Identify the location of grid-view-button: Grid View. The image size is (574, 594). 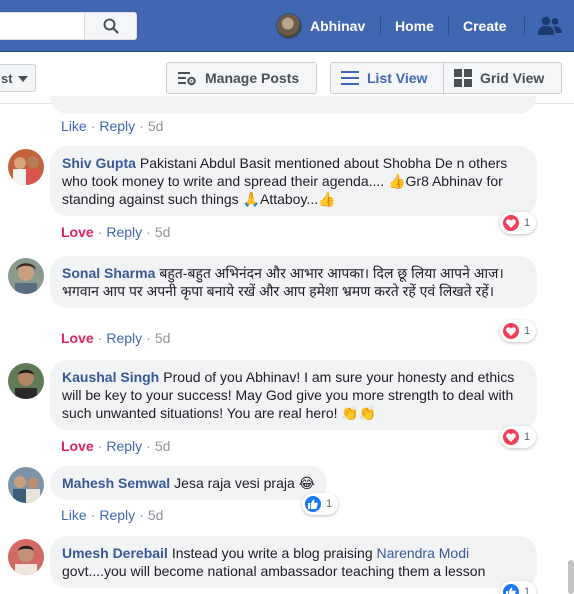
(502, 78).